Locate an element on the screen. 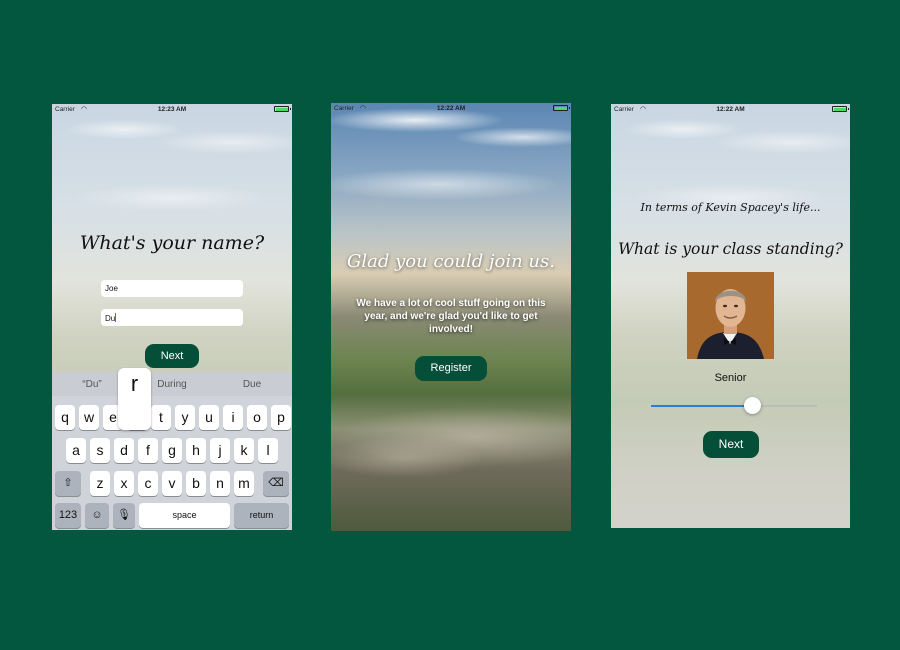 Image resolution: width=900 pixels, height=650 pixels. slider-fill is located at coordinates (702, 406).